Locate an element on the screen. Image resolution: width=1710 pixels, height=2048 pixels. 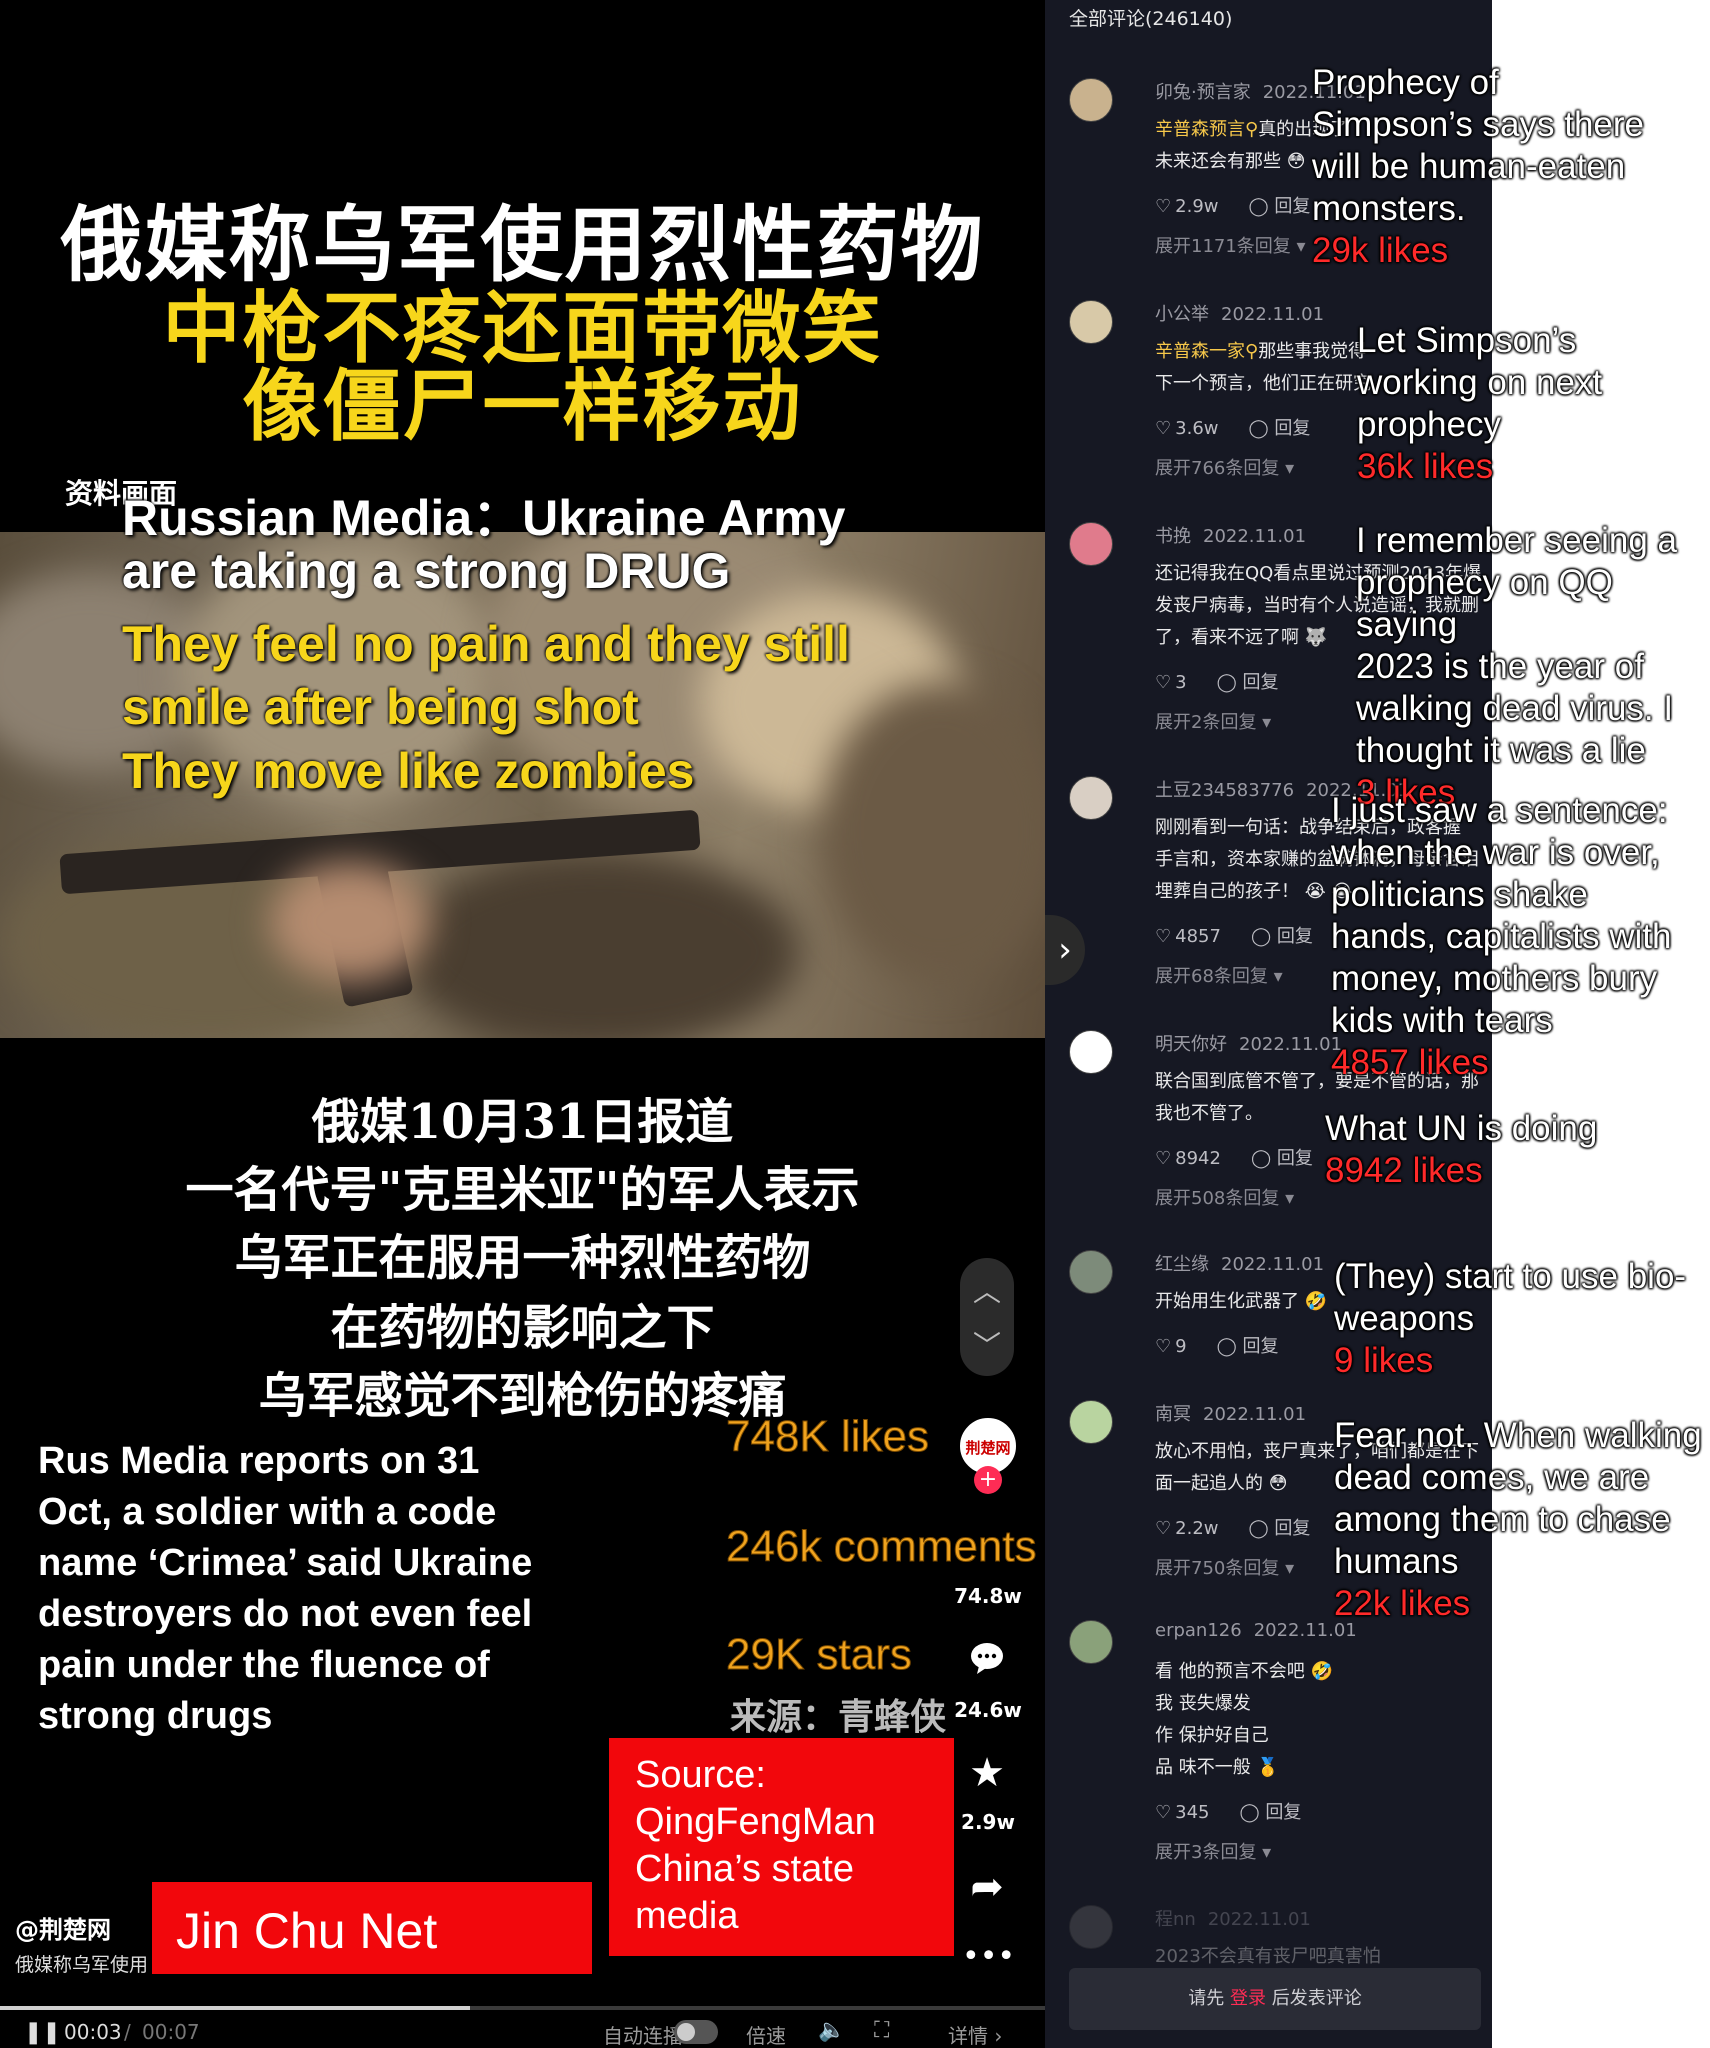
player-controls: ❚❚ 00:03 / 00:07 自动连播 倍速 🔈 ⛶ 详情 › is located at coordinates (522, 2032).